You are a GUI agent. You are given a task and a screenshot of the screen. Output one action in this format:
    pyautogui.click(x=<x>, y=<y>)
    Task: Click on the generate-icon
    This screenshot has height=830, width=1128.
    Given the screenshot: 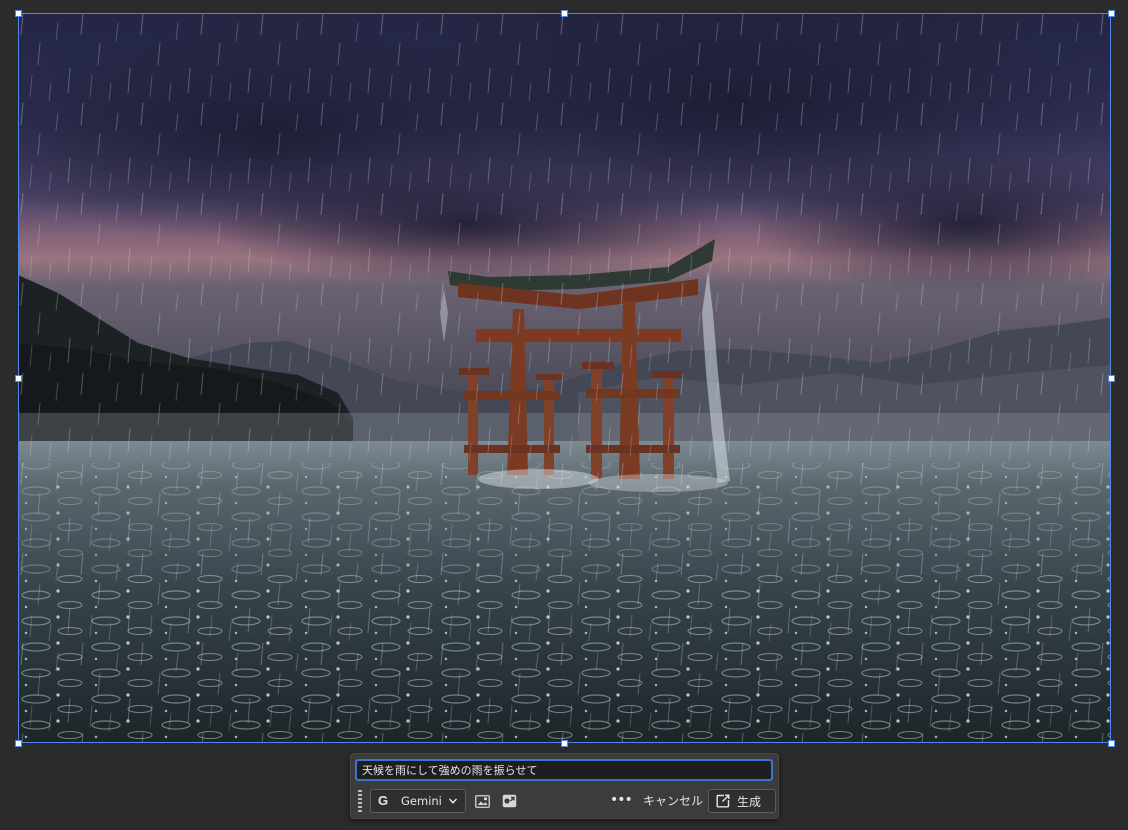 What is the action you would take?
    pyautogui.click(x=723, y=801)
    